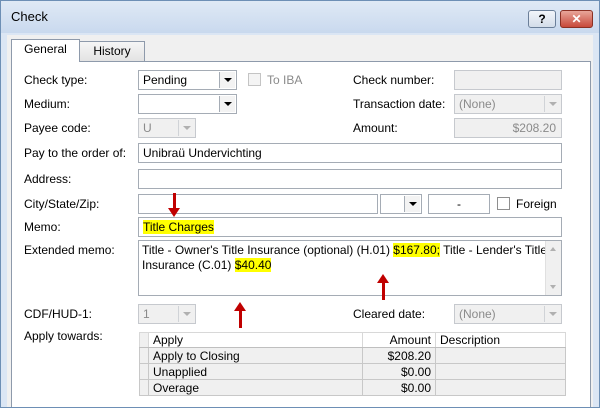 The height and width of the screenshot is (408, 600). Describe the element at coordinates (187, 104) in the screenshot. I see `medium-dropdown` at that location.